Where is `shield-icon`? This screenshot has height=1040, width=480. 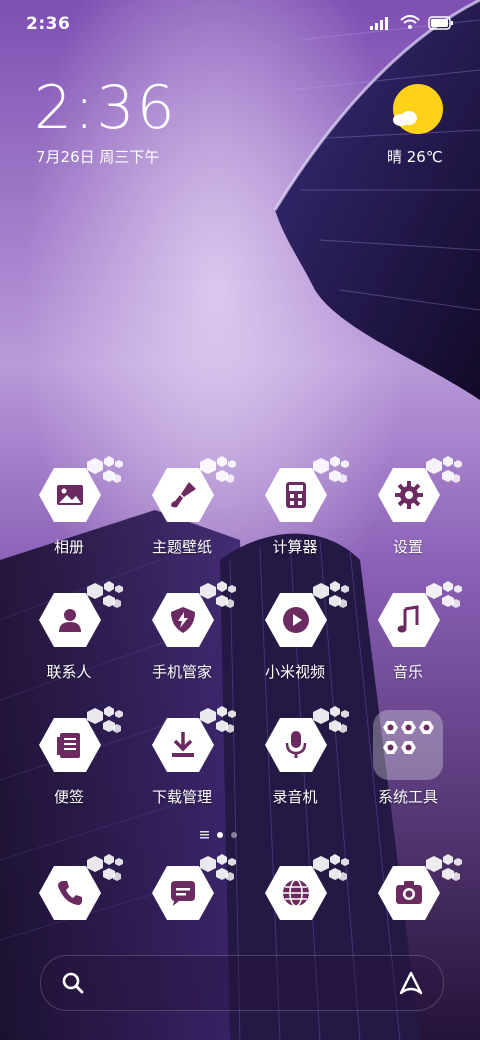
shield-icon is located at coordinates (183, 620).